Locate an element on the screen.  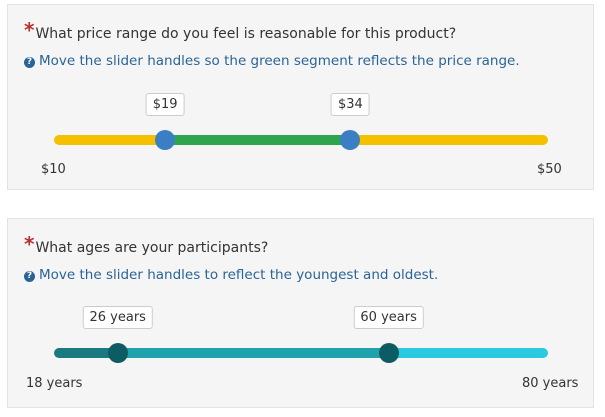
ages-max-label: 80 years is located at coordinates (550, 383).